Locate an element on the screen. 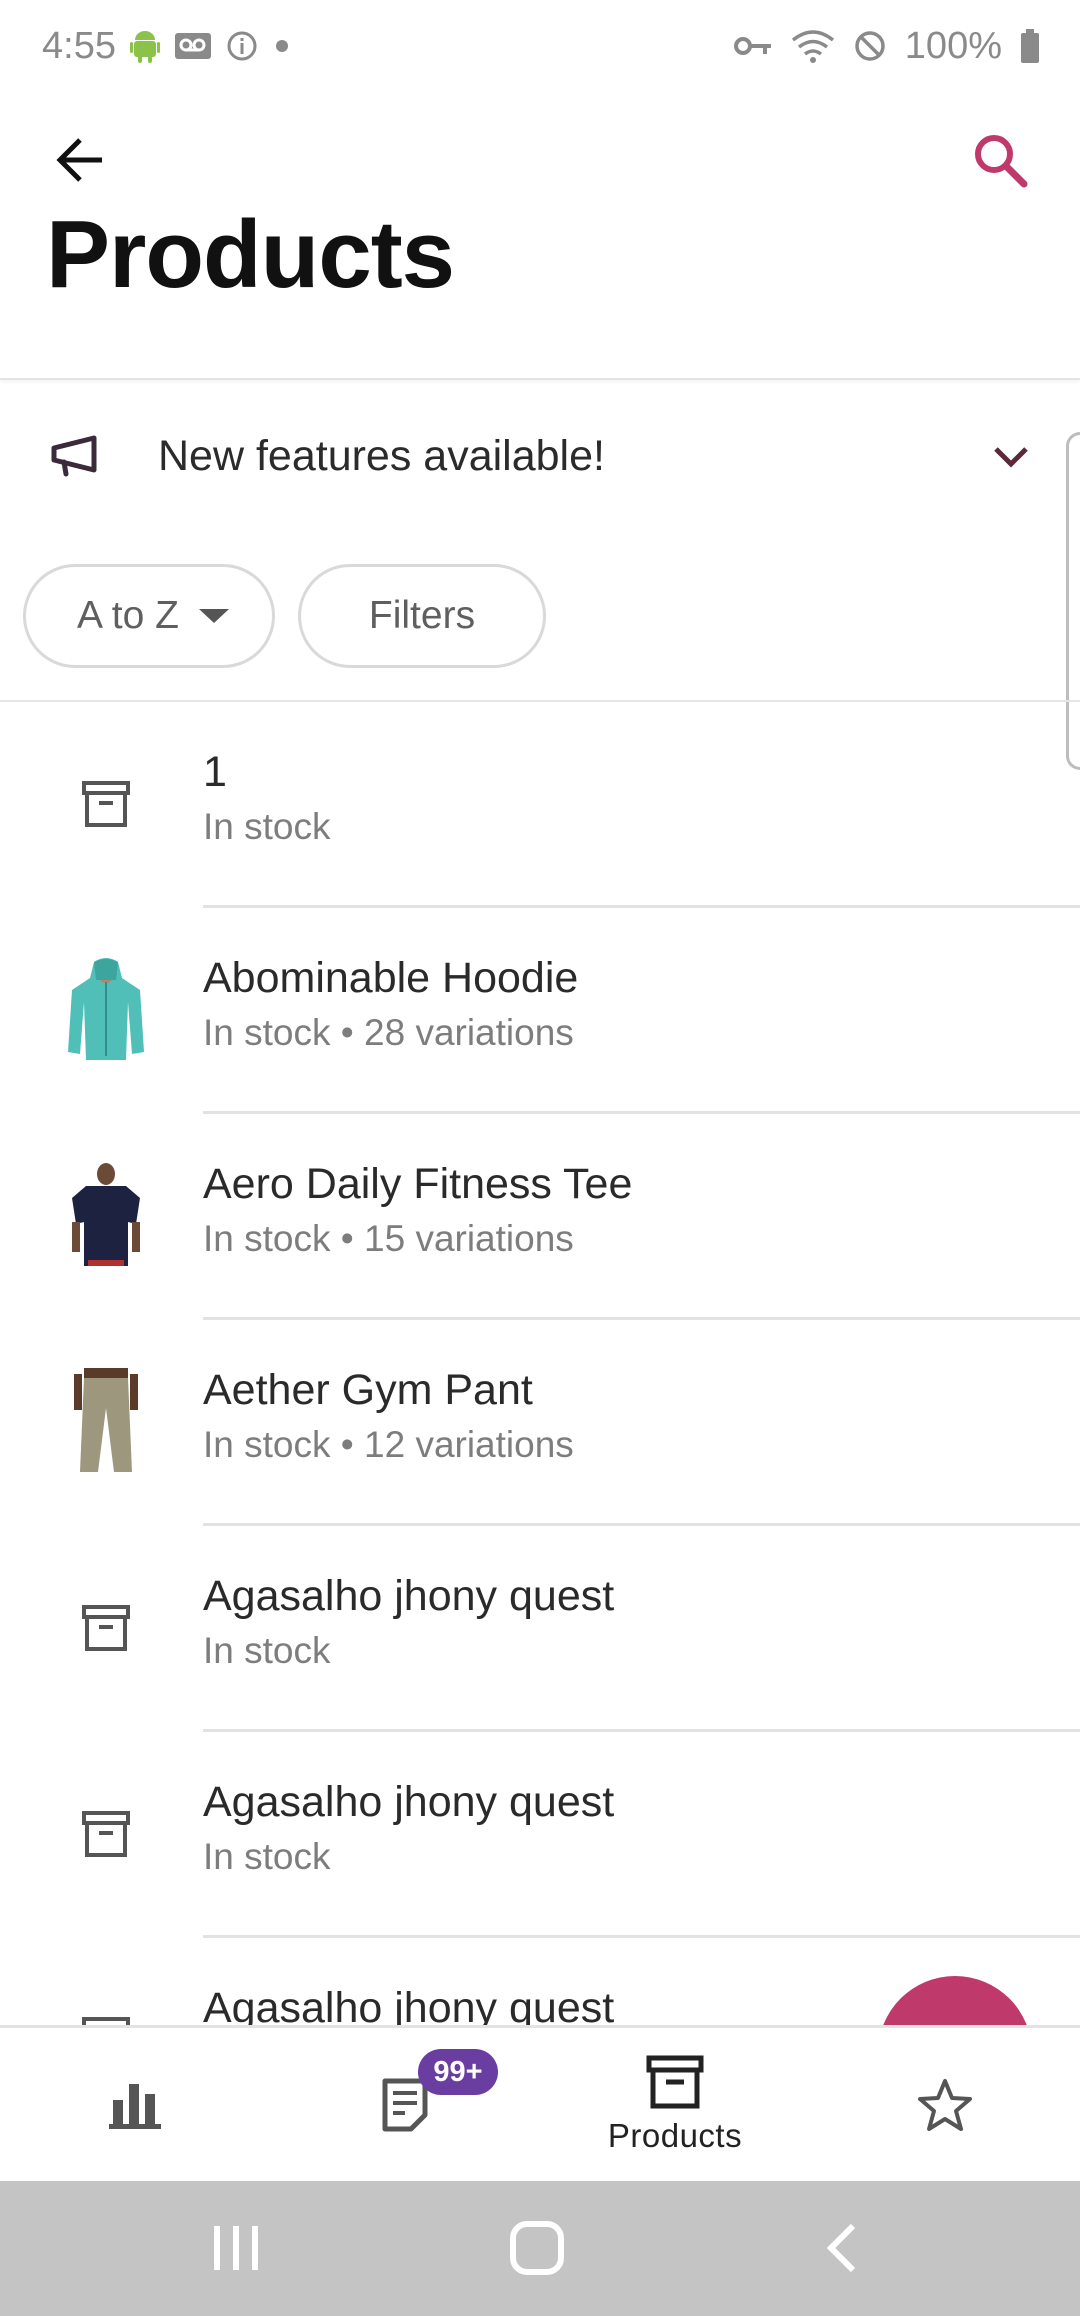  arrow-back-icon is located at coordinates (79, 160).